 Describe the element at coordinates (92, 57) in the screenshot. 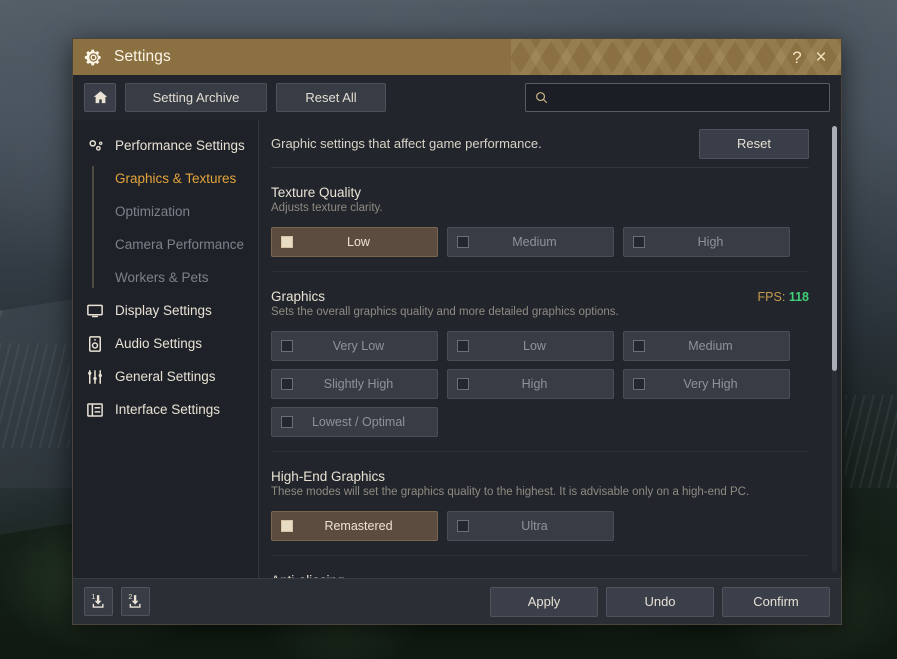

I see `gear-icon` at that location.